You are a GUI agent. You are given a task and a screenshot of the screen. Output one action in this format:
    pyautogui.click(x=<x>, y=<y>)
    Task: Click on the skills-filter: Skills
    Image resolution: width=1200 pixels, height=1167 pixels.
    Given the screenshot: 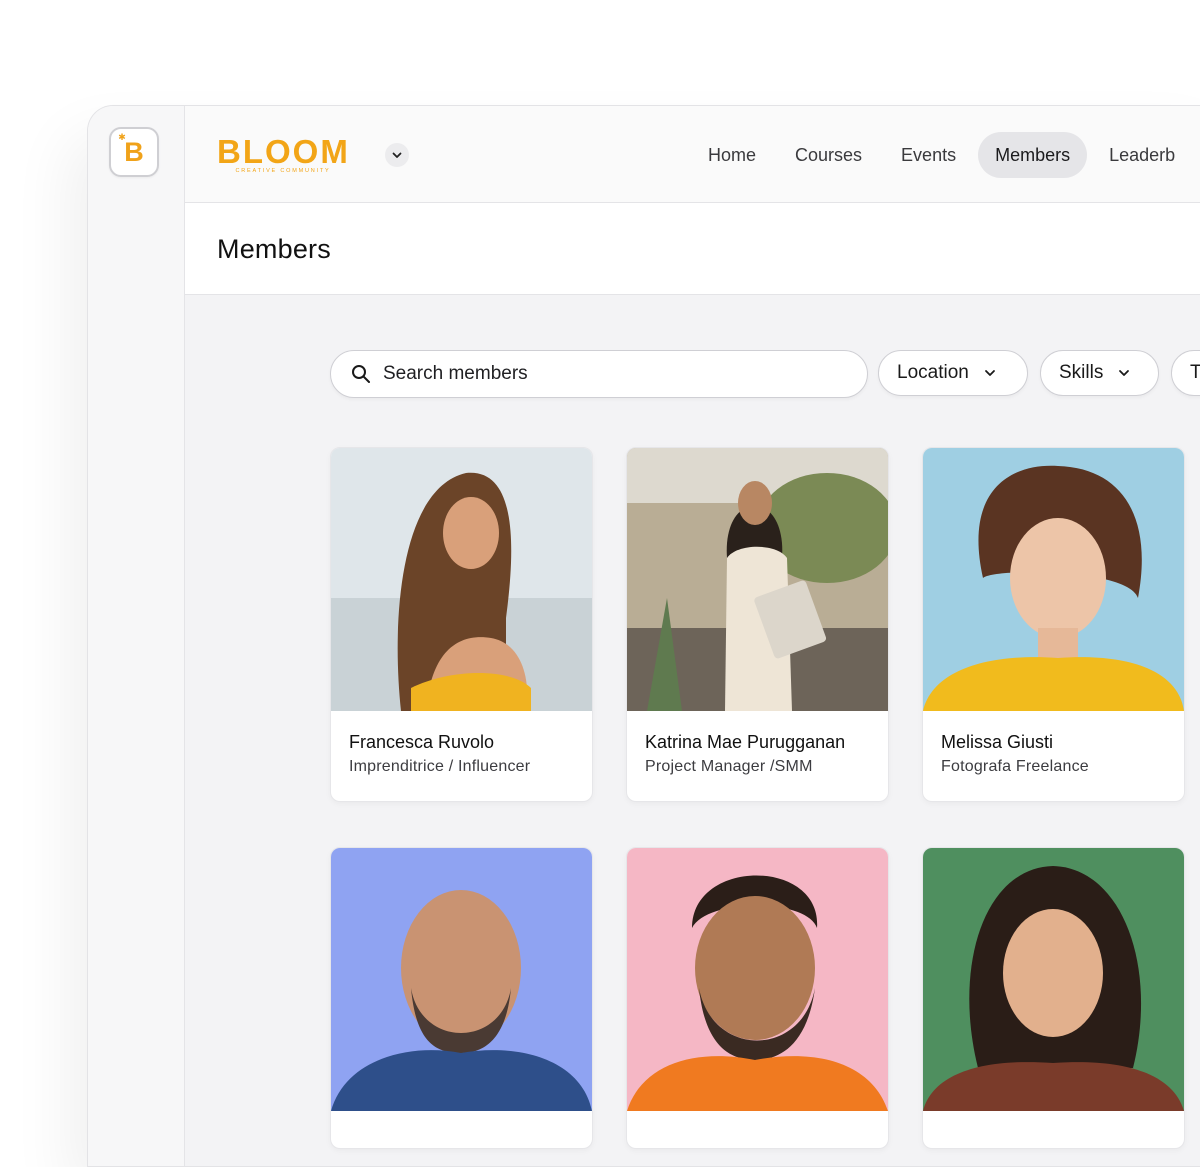 What is the action you would take?
    pyautogui.click(x=1099, y=373)
    